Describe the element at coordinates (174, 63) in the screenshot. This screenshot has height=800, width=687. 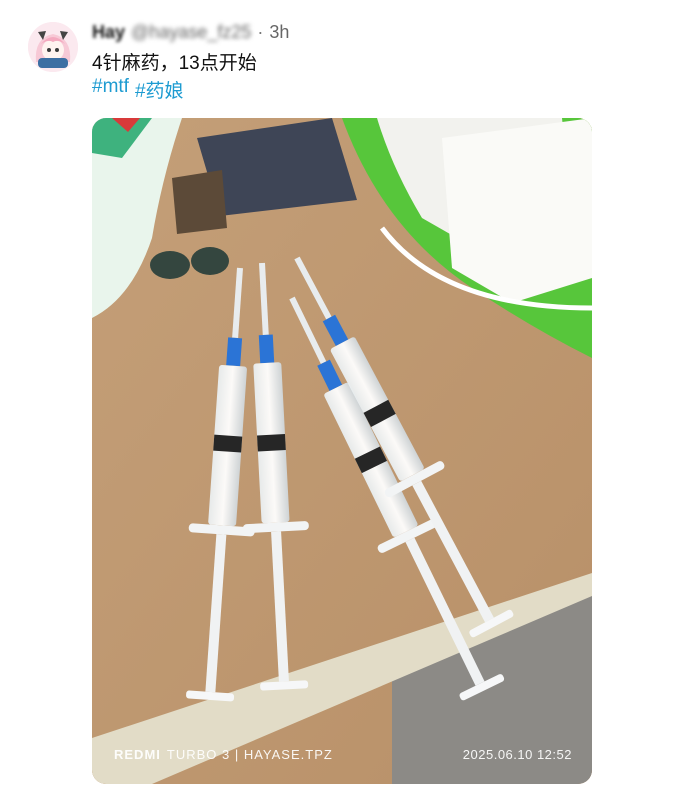
I see `post-text: 4针麻药，13点开始` at that location.